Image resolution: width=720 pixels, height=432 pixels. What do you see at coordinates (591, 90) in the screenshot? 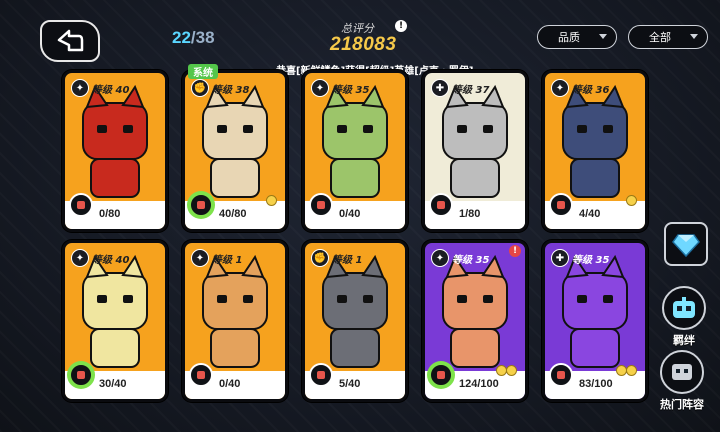
I see `hero-level-text: 等级 36` at bounding box center [591, 90].